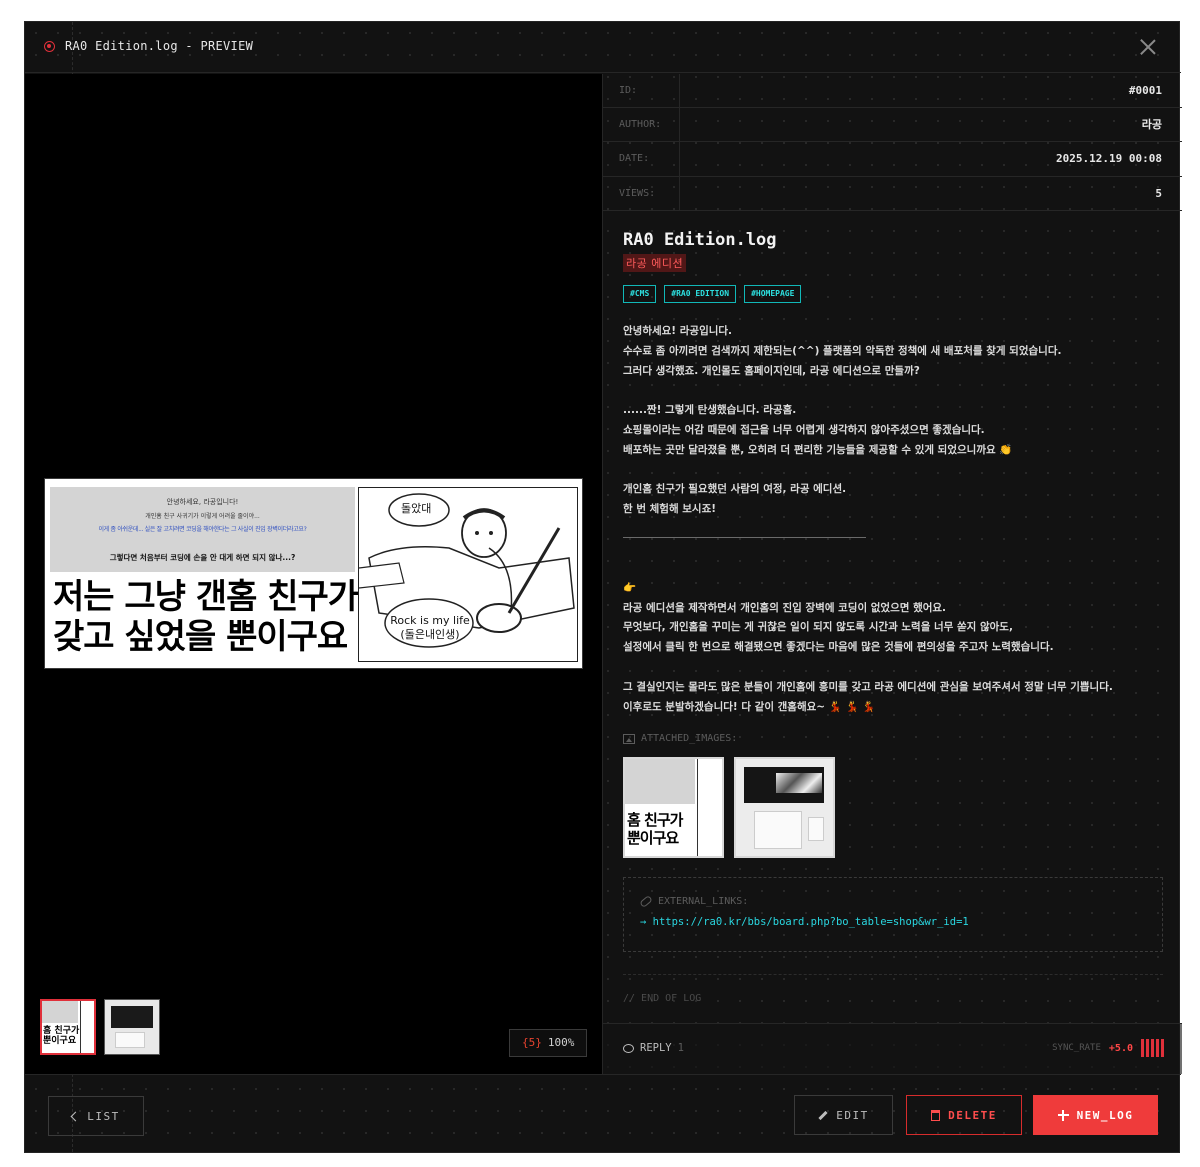 The height and width of the screenshot is (1167, 1200). I want to click on image-icon, so click(629, 738).